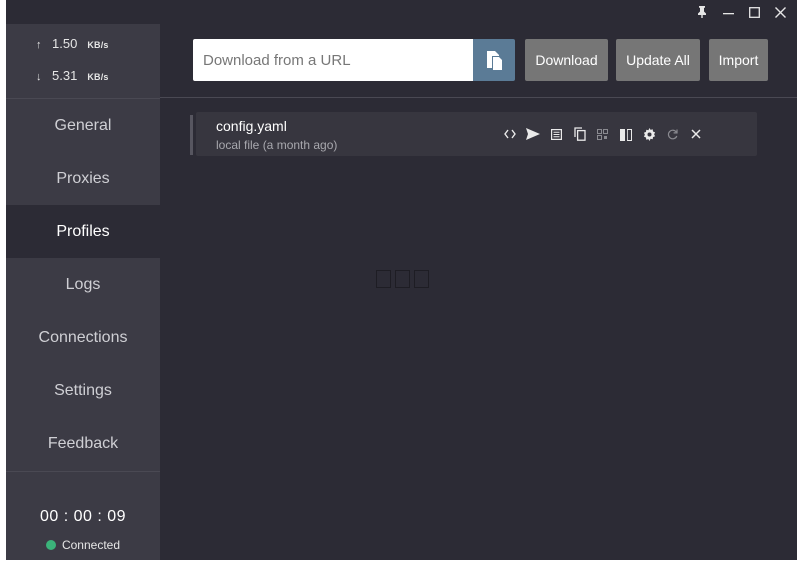  I want to click on divider, so click(478, 97).